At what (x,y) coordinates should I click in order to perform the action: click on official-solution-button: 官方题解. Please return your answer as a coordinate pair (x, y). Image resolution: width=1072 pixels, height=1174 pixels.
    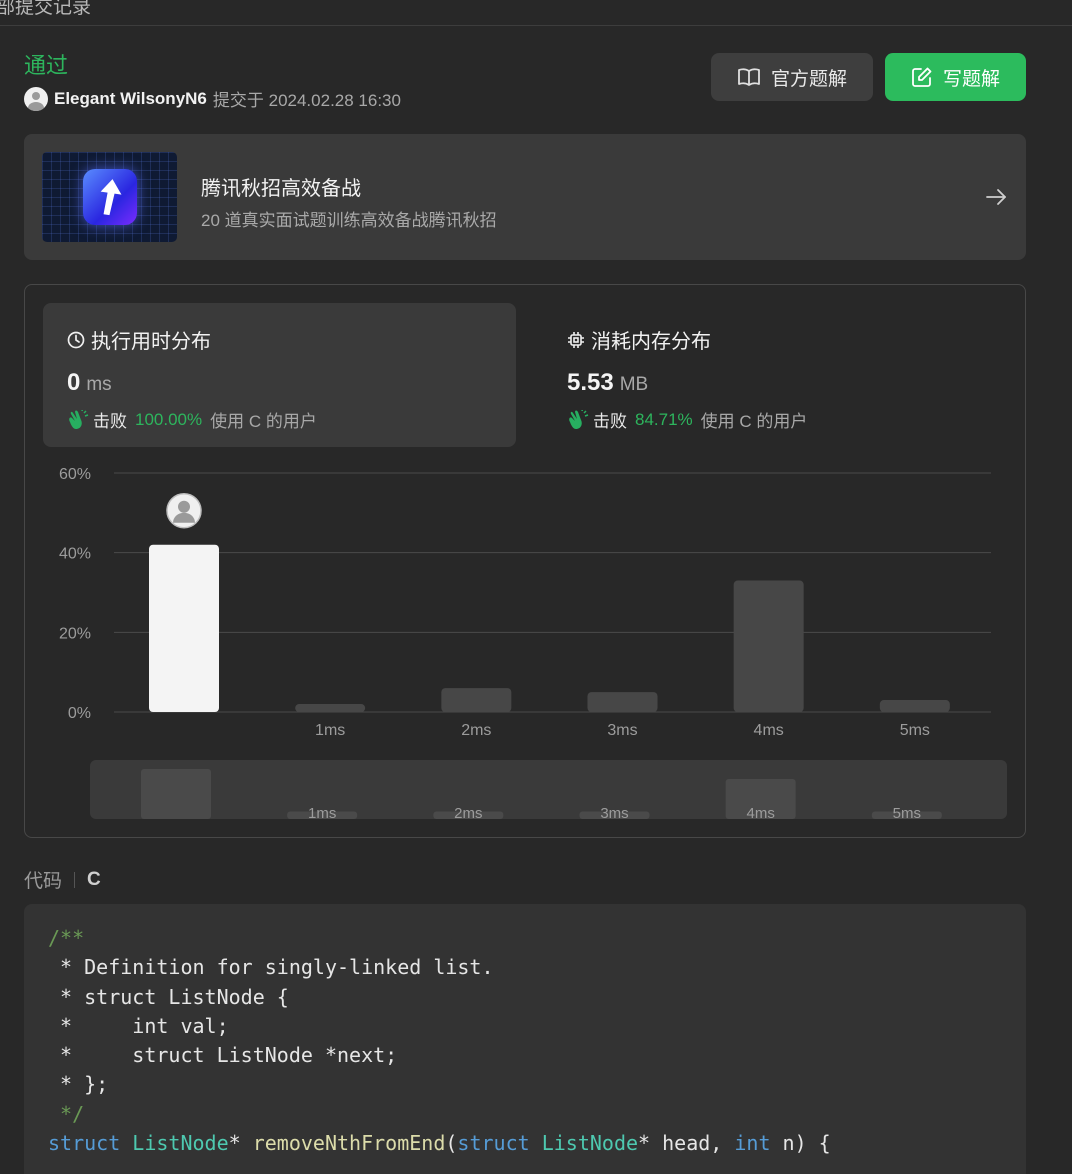
    Looking at the image, I should click on (792, 77).